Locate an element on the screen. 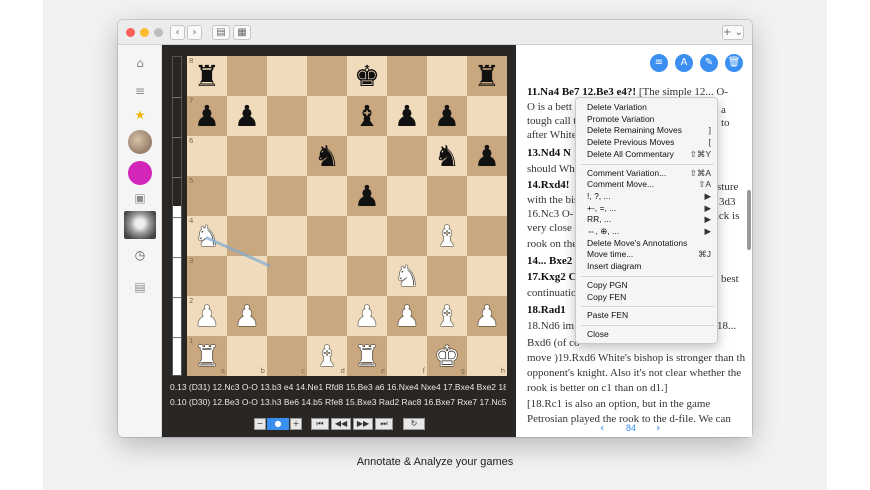 This screenshot has width=870, height=490. board-square-f4 is located at coordinates (407, 236).